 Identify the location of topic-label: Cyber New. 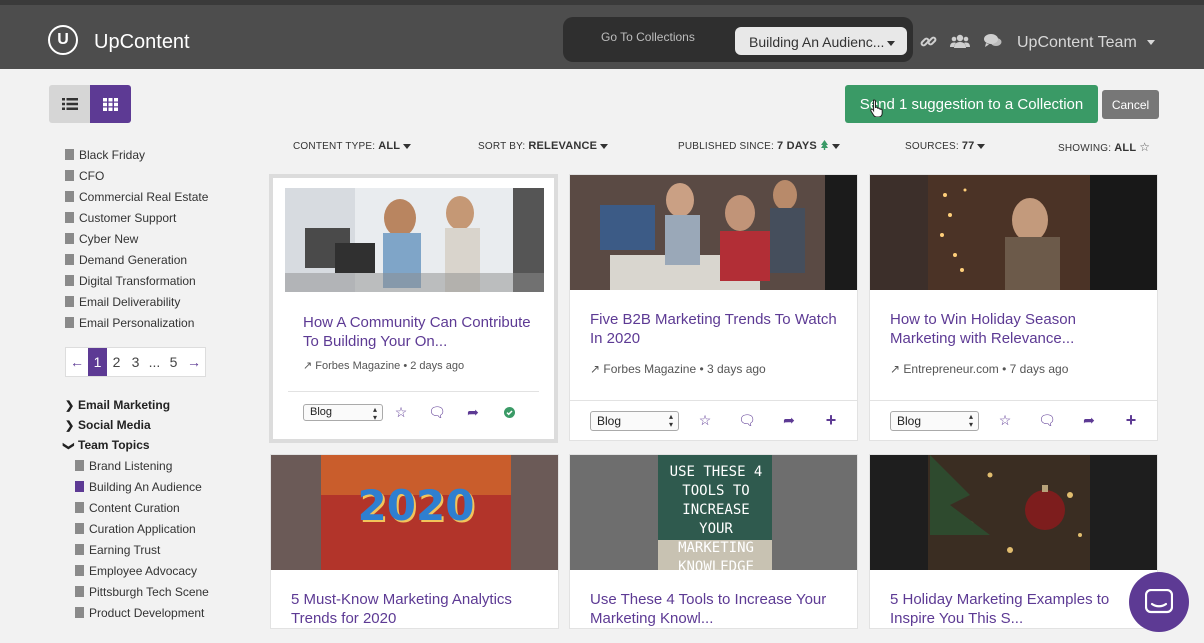
(109, 238).